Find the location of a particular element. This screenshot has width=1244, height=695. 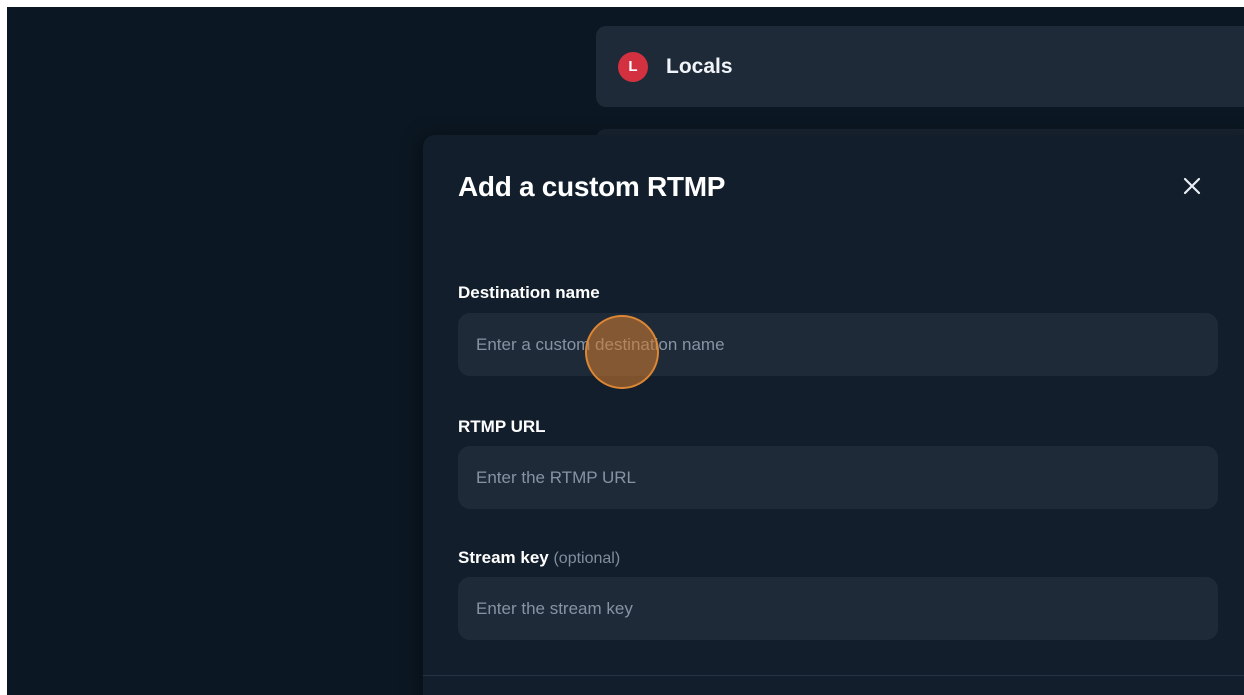

modal-footer-divider is located at coordinates (833, 675).